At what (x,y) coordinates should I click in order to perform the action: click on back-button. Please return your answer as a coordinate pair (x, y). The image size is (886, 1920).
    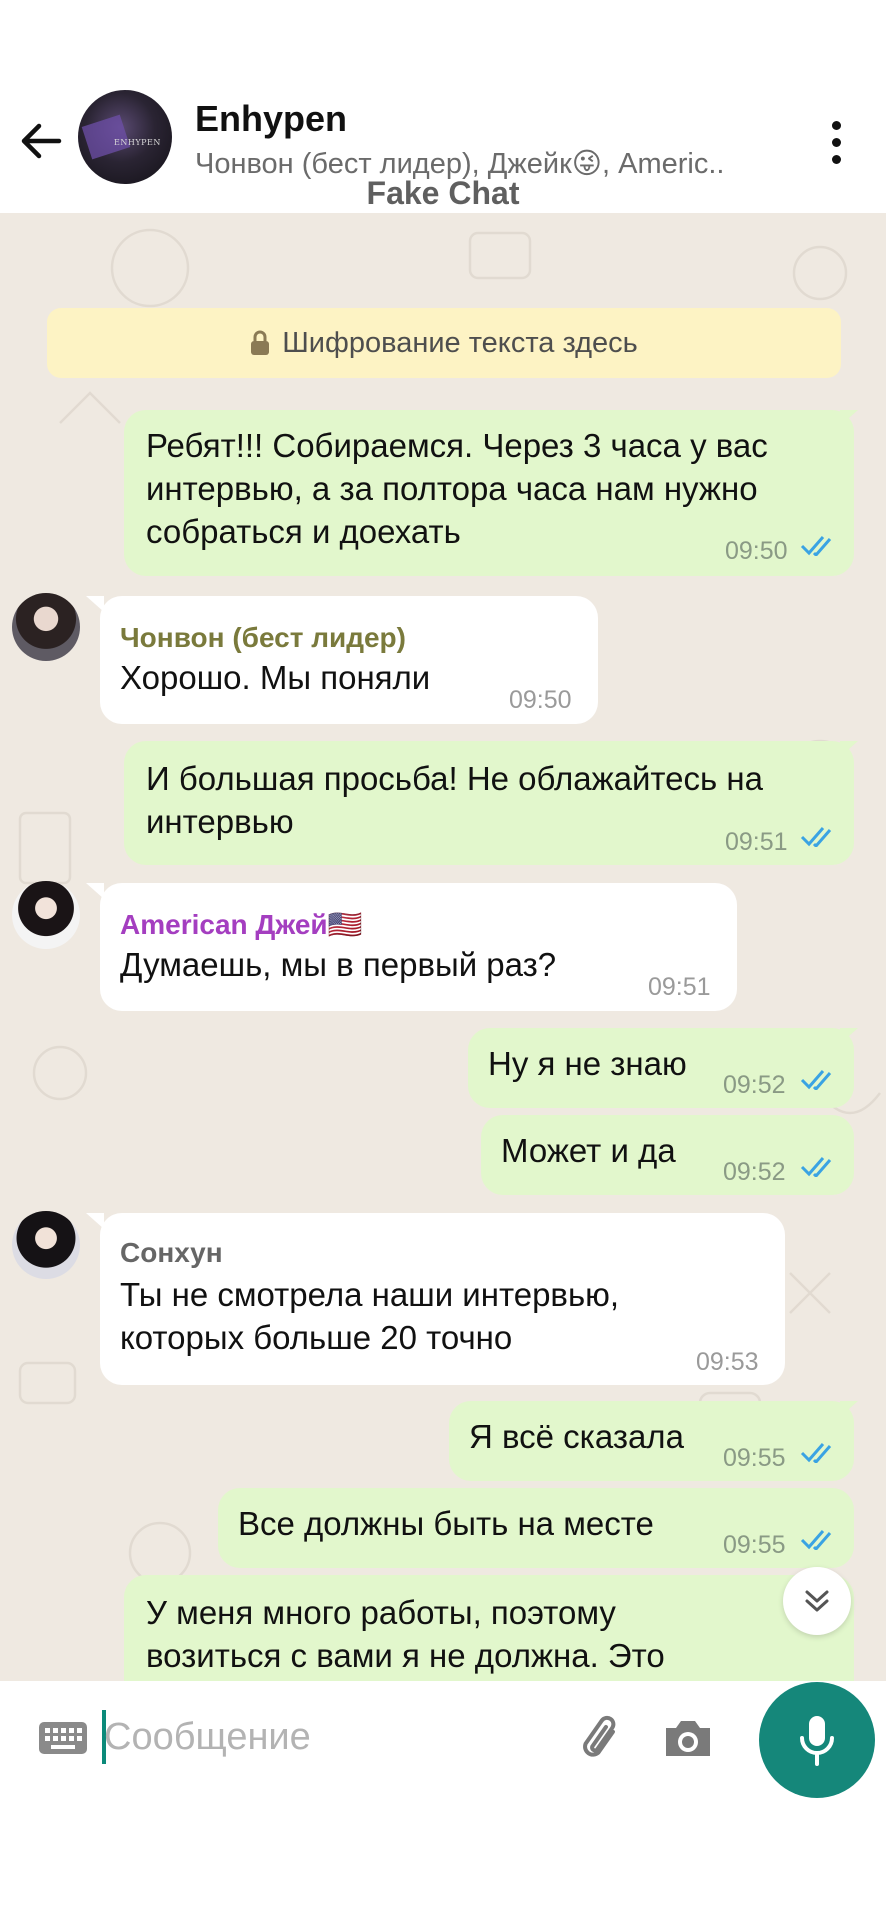
    Looking at the image, I should click on (41, 141).